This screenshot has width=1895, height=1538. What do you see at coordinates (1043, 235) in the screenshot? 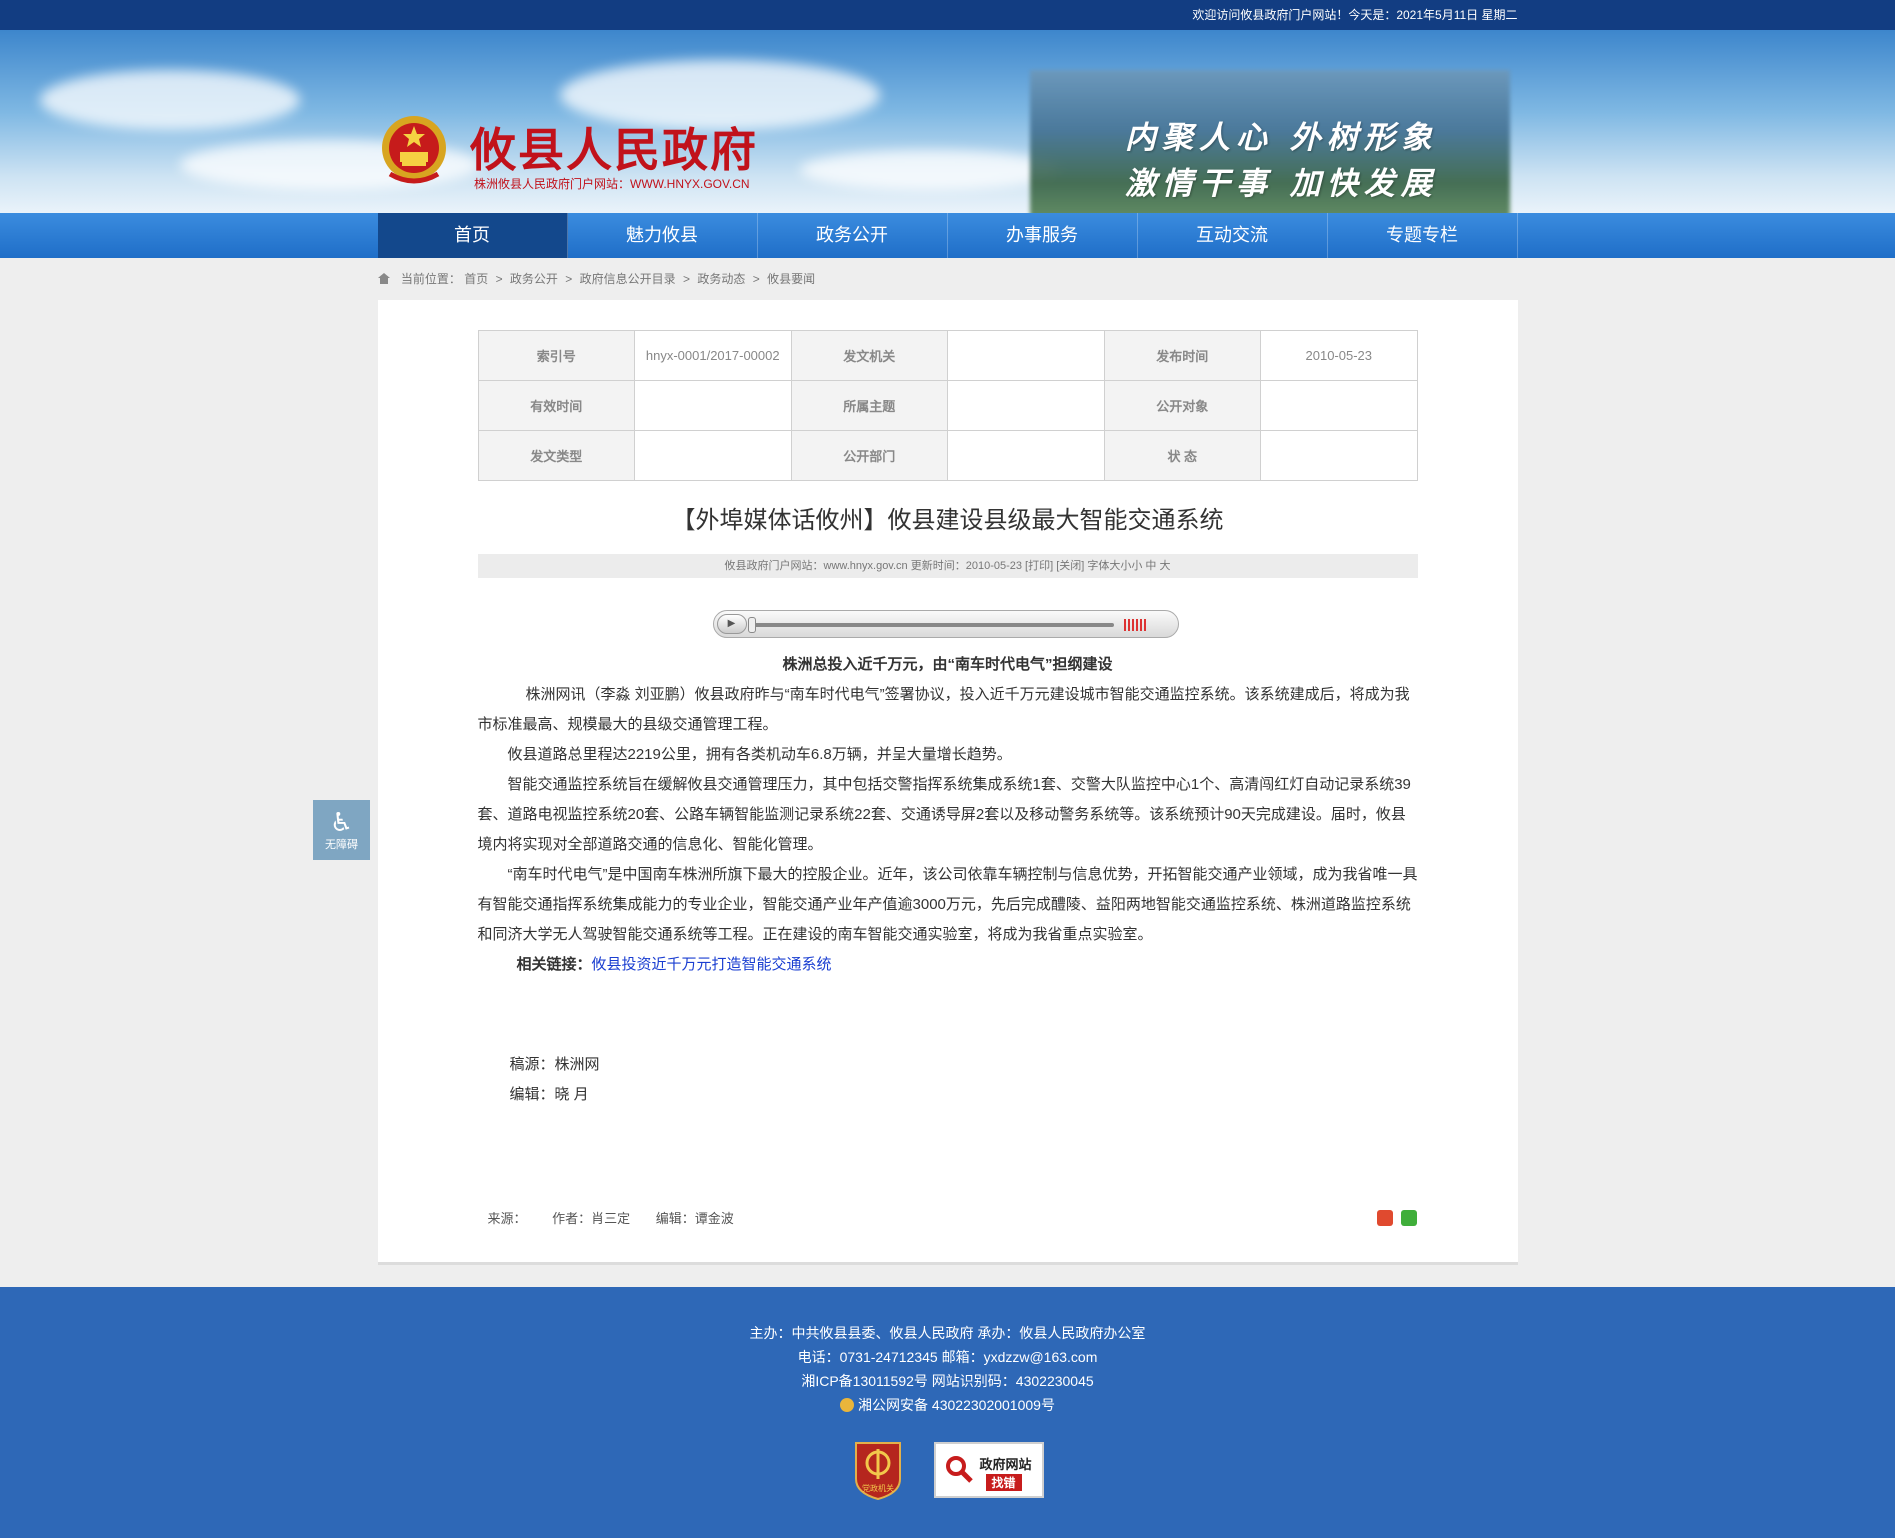
I see `nav-services: 办事服务` at bounding box center [1043, 235].